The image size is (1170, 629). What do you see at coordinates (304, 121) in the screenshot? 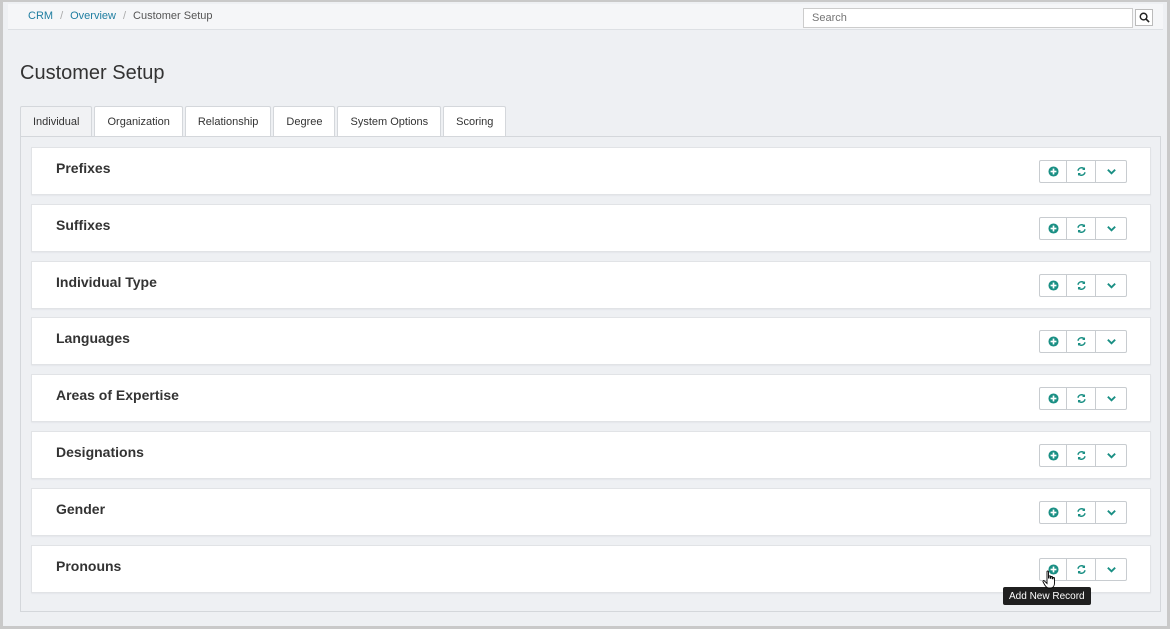
I see `tab-degree: Degree` at bounding box center [304, 121].